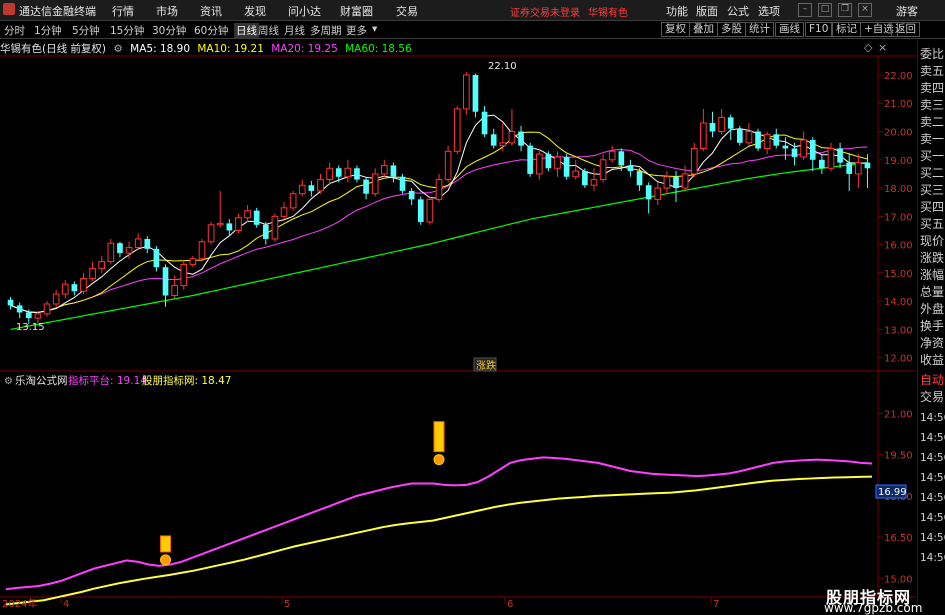 This screenshot has width=945, height=615. What do you see at coordinates (873, 608) in the screenshot?
I see `watermark-url: www.7gpzb.com` at bounding box center [873, 608].